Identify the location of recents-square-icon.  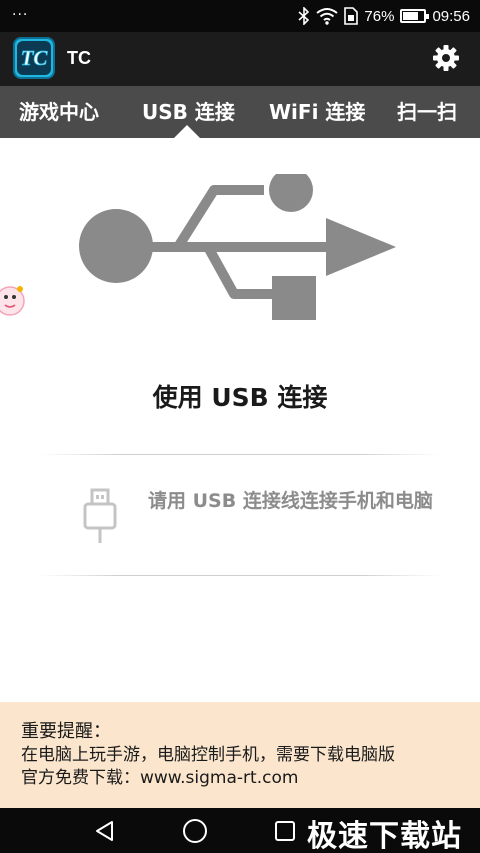
(285, 831).